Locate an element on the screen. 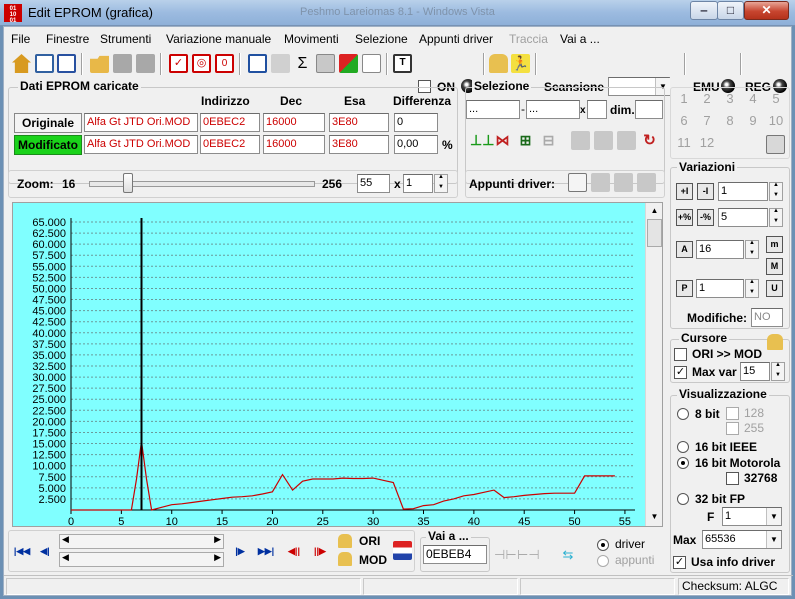 The height and width of the screenshot is (599, 795). menu-variazione-manuale: Variazione manuale is located at coordinates (218, 39).